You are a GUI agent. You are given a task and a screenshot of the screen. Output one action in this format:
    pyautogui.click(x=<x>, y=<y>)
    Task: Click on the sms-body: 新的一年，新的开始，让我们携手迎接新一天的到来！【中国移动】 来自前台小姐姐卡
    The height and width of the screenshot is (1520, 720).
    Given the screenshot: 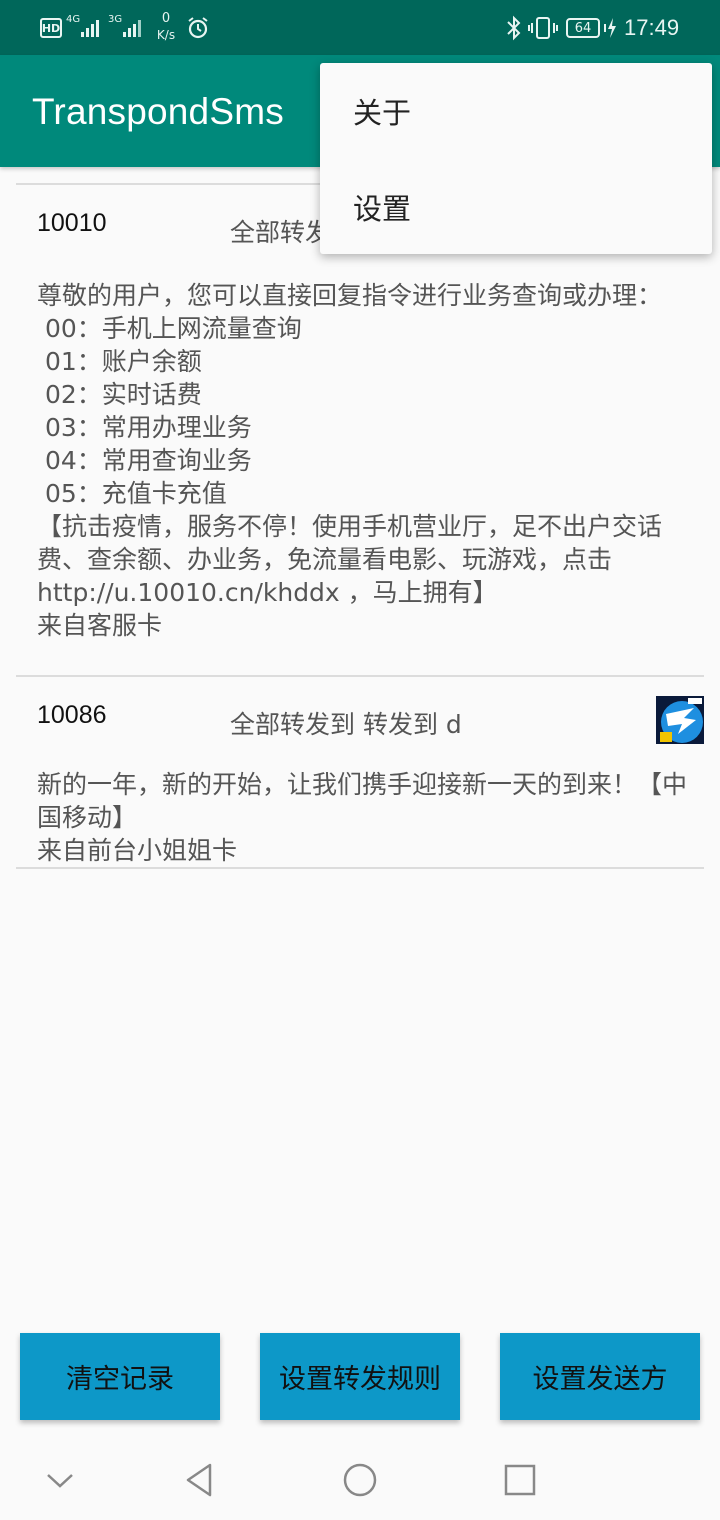 What is the action you would take?
    pyautogui.click(x=362, y=817)
    